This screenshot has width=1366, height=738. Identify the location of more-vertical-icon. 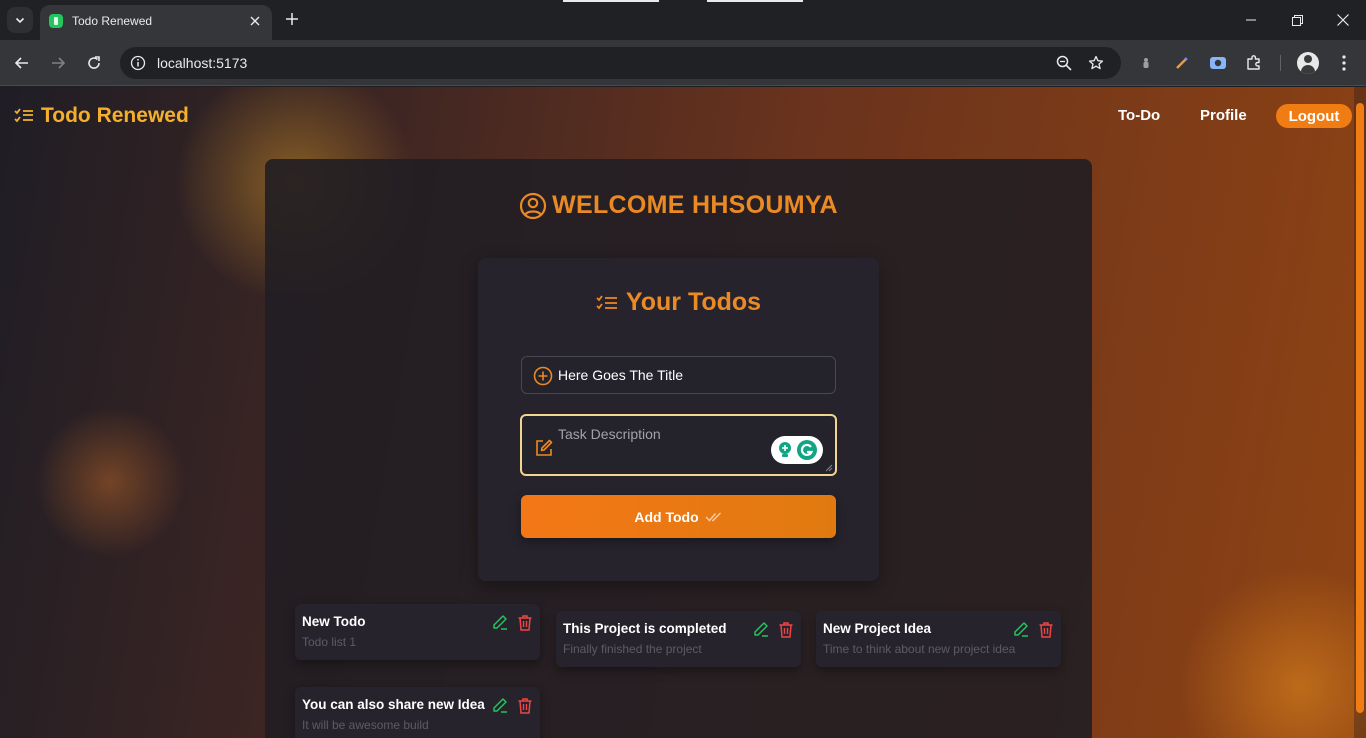
(1344, 63).